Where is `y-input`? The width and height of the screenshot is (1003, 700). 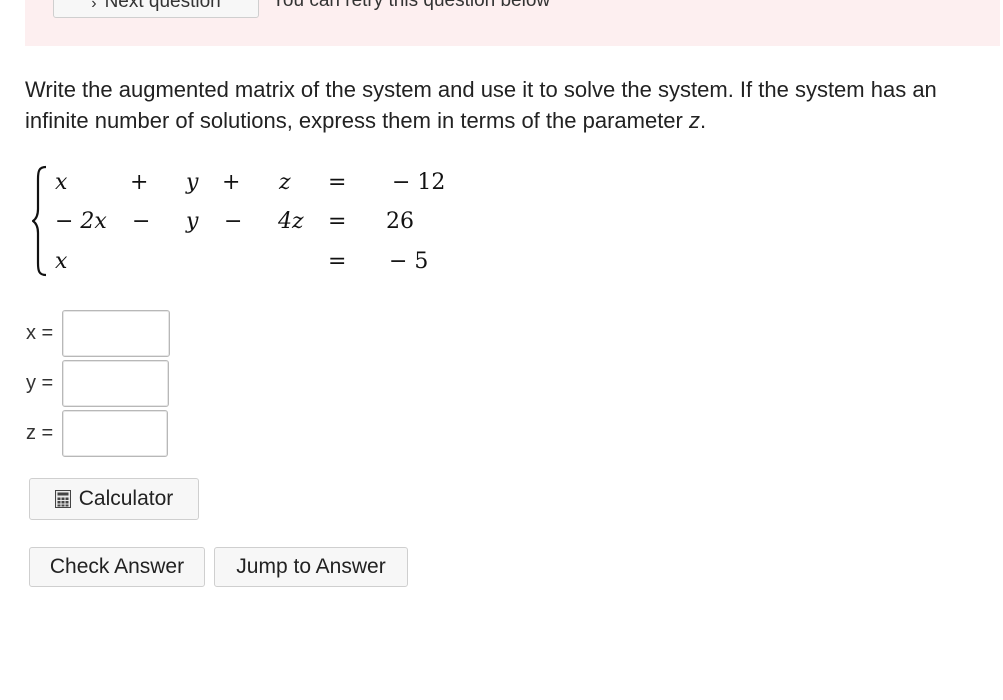
y-input is located at coordinates (115, 383).